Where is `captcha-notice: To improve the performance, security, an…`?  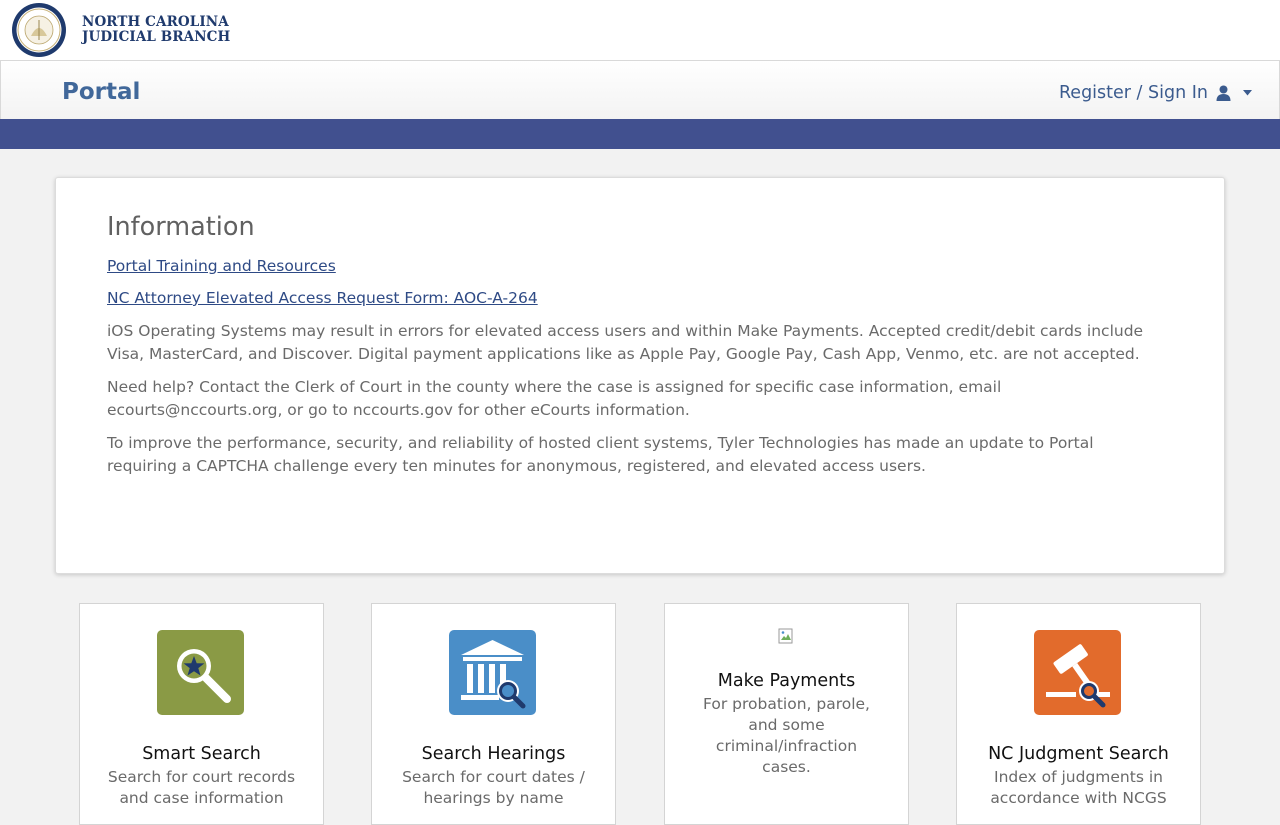
captcha-notice: To improve the performance, security, an… is located at coordinates (600, 454).